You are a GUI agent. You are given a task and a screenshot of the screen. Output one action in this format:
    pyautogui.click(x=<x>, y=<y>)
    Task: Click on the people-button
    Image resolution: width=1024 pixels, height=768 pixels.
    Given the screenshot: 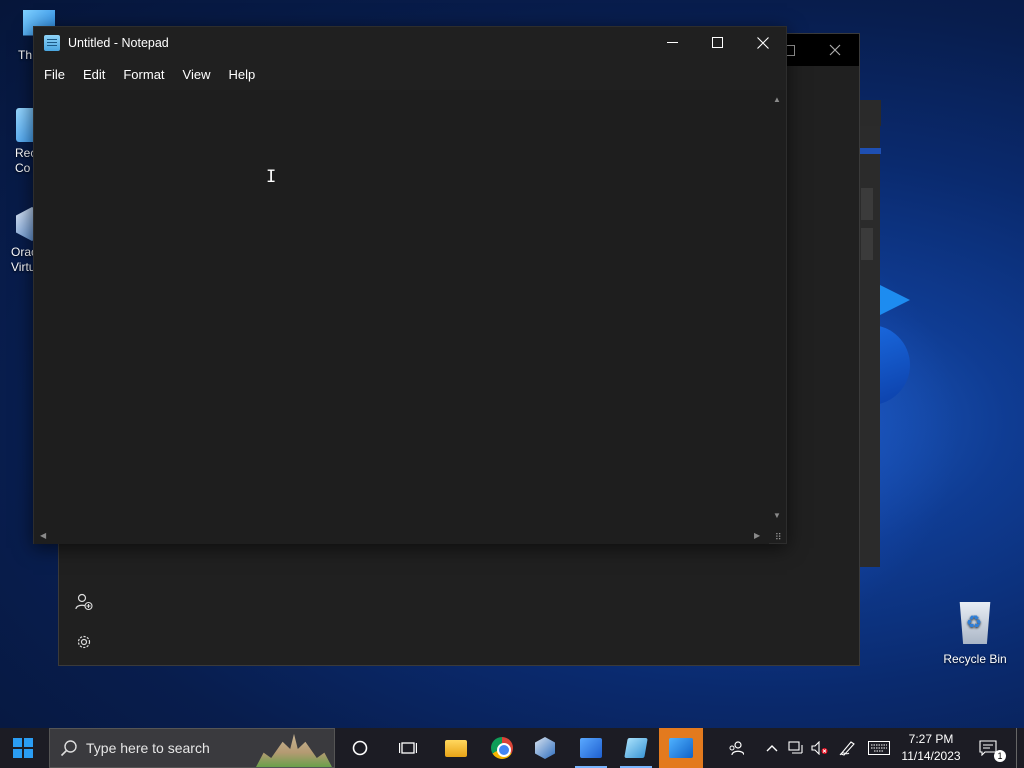 What is the action you would take?
    pyautogui.click(x=736, y=748)
    